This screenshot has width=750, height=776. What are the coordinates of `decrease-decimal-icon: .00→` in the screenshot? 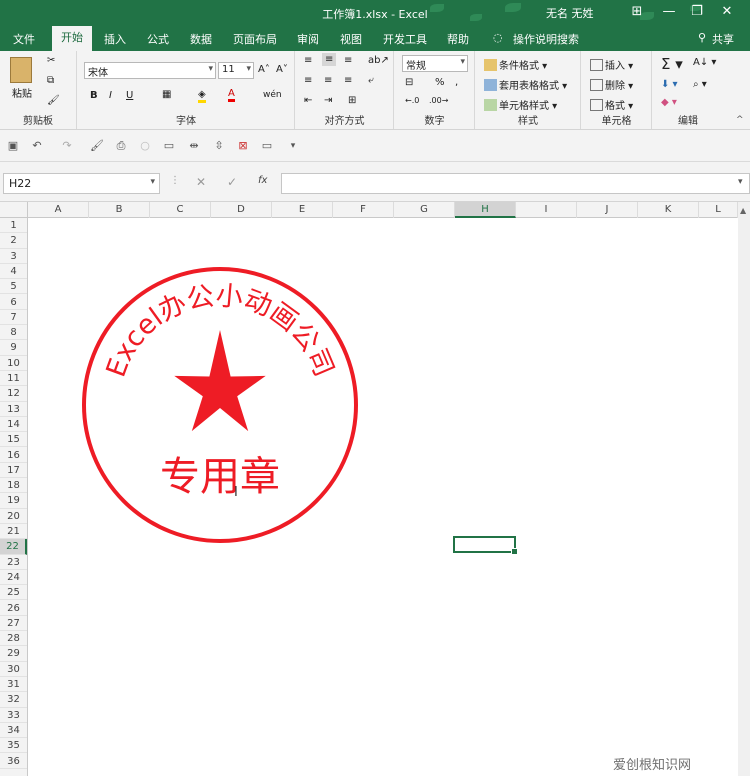 It's located at (438, 100).